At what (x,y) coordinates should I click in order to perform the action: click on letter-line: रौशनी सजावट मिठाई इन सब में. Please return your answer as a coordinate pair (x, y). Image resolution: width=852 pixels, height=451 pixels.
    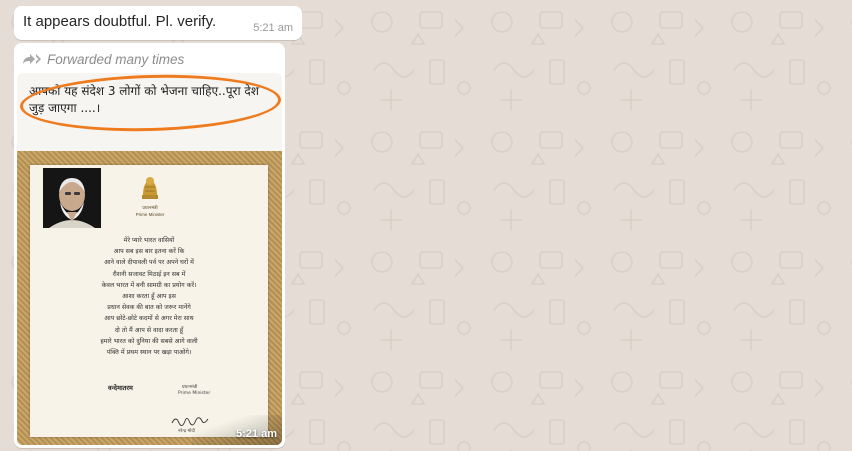
    Looking at the image, I should click on (149, 274).